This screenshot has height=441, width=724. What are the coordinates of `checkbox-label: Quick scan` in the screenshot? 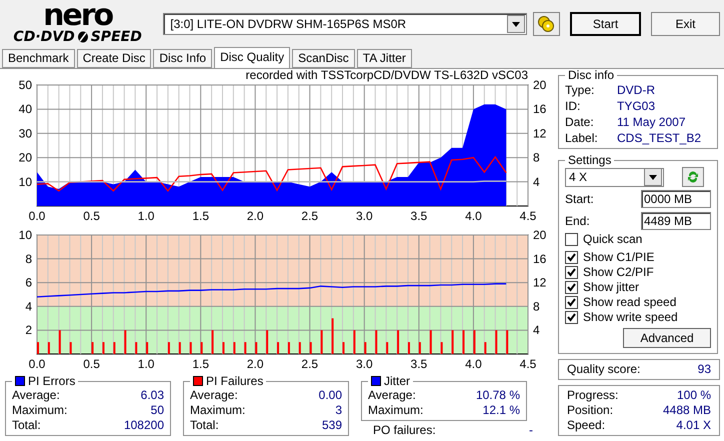 It's located at (612, 239).